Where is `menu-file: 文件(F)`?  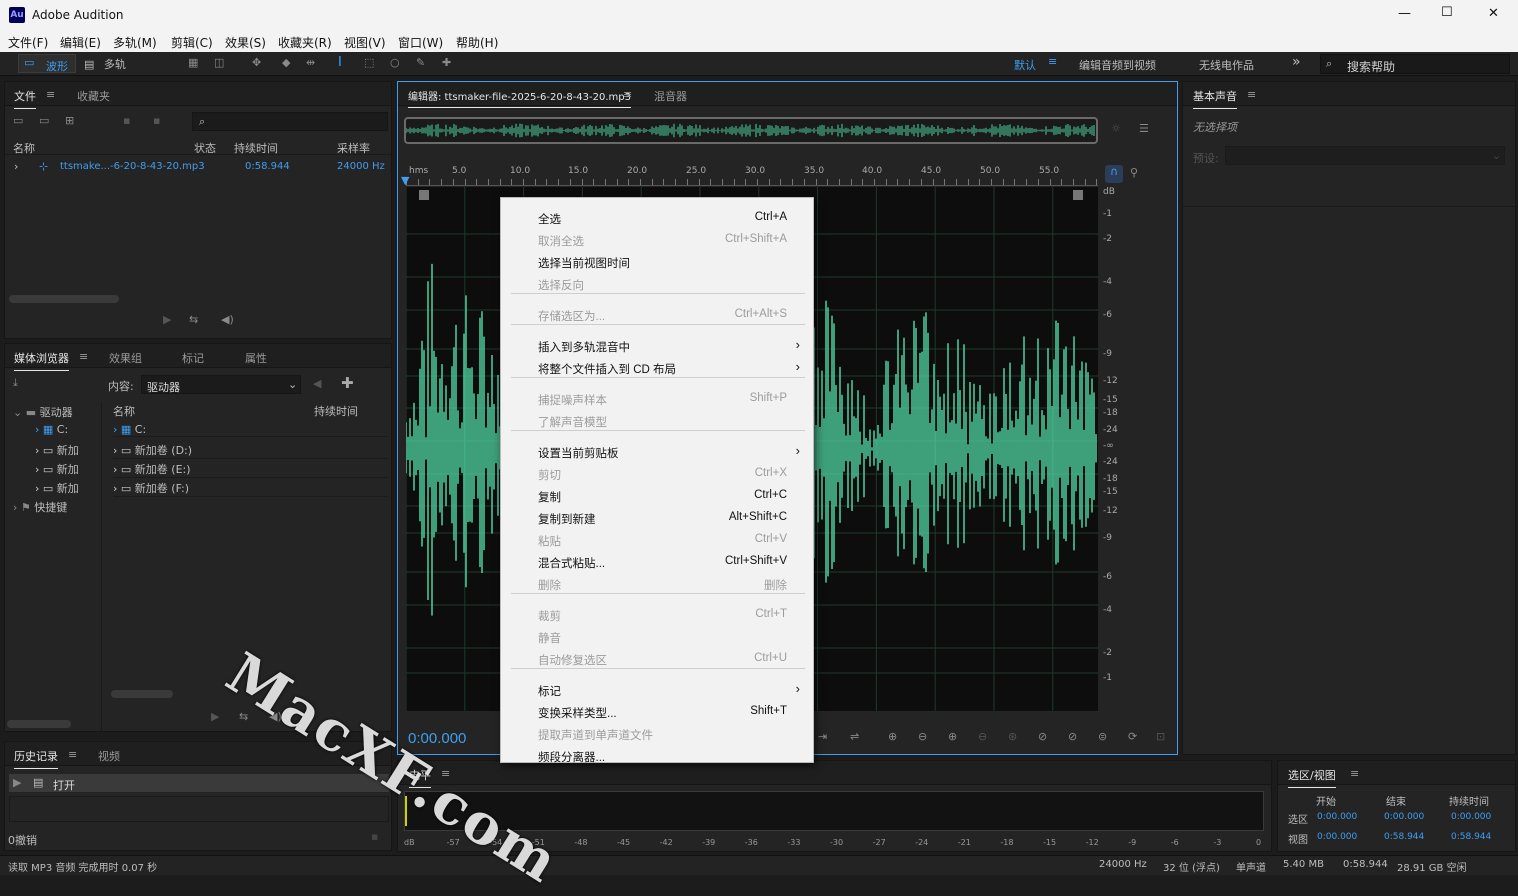 menu-file: 文件(F) is located at coordinates (28, 42).